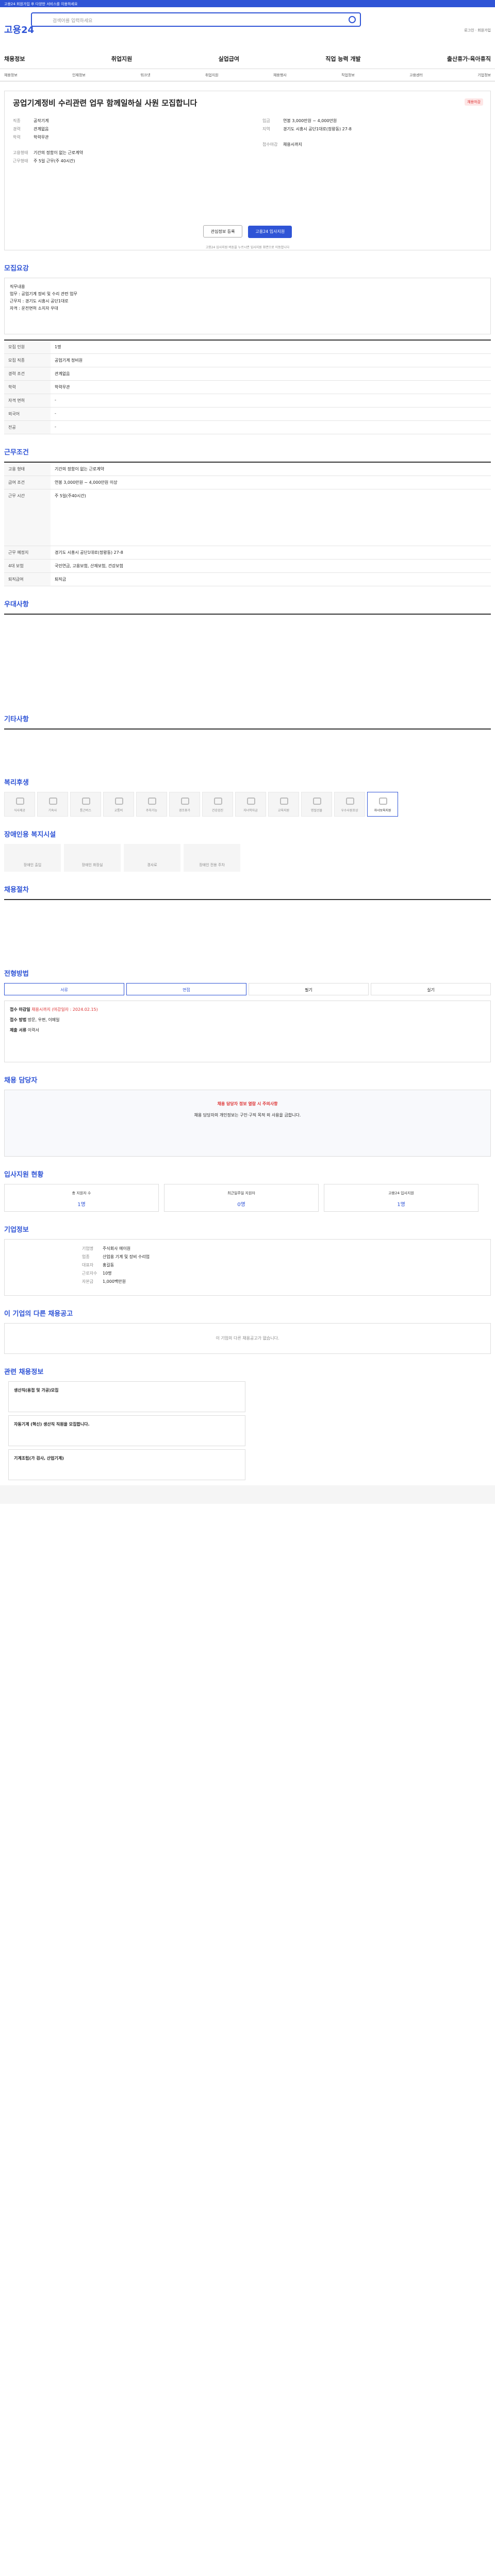 This screenshot has height=2576, width=495. Describe the element at coordinates (20, 161) in the screenshot. I see `kv-key: 근무형태` at that location.